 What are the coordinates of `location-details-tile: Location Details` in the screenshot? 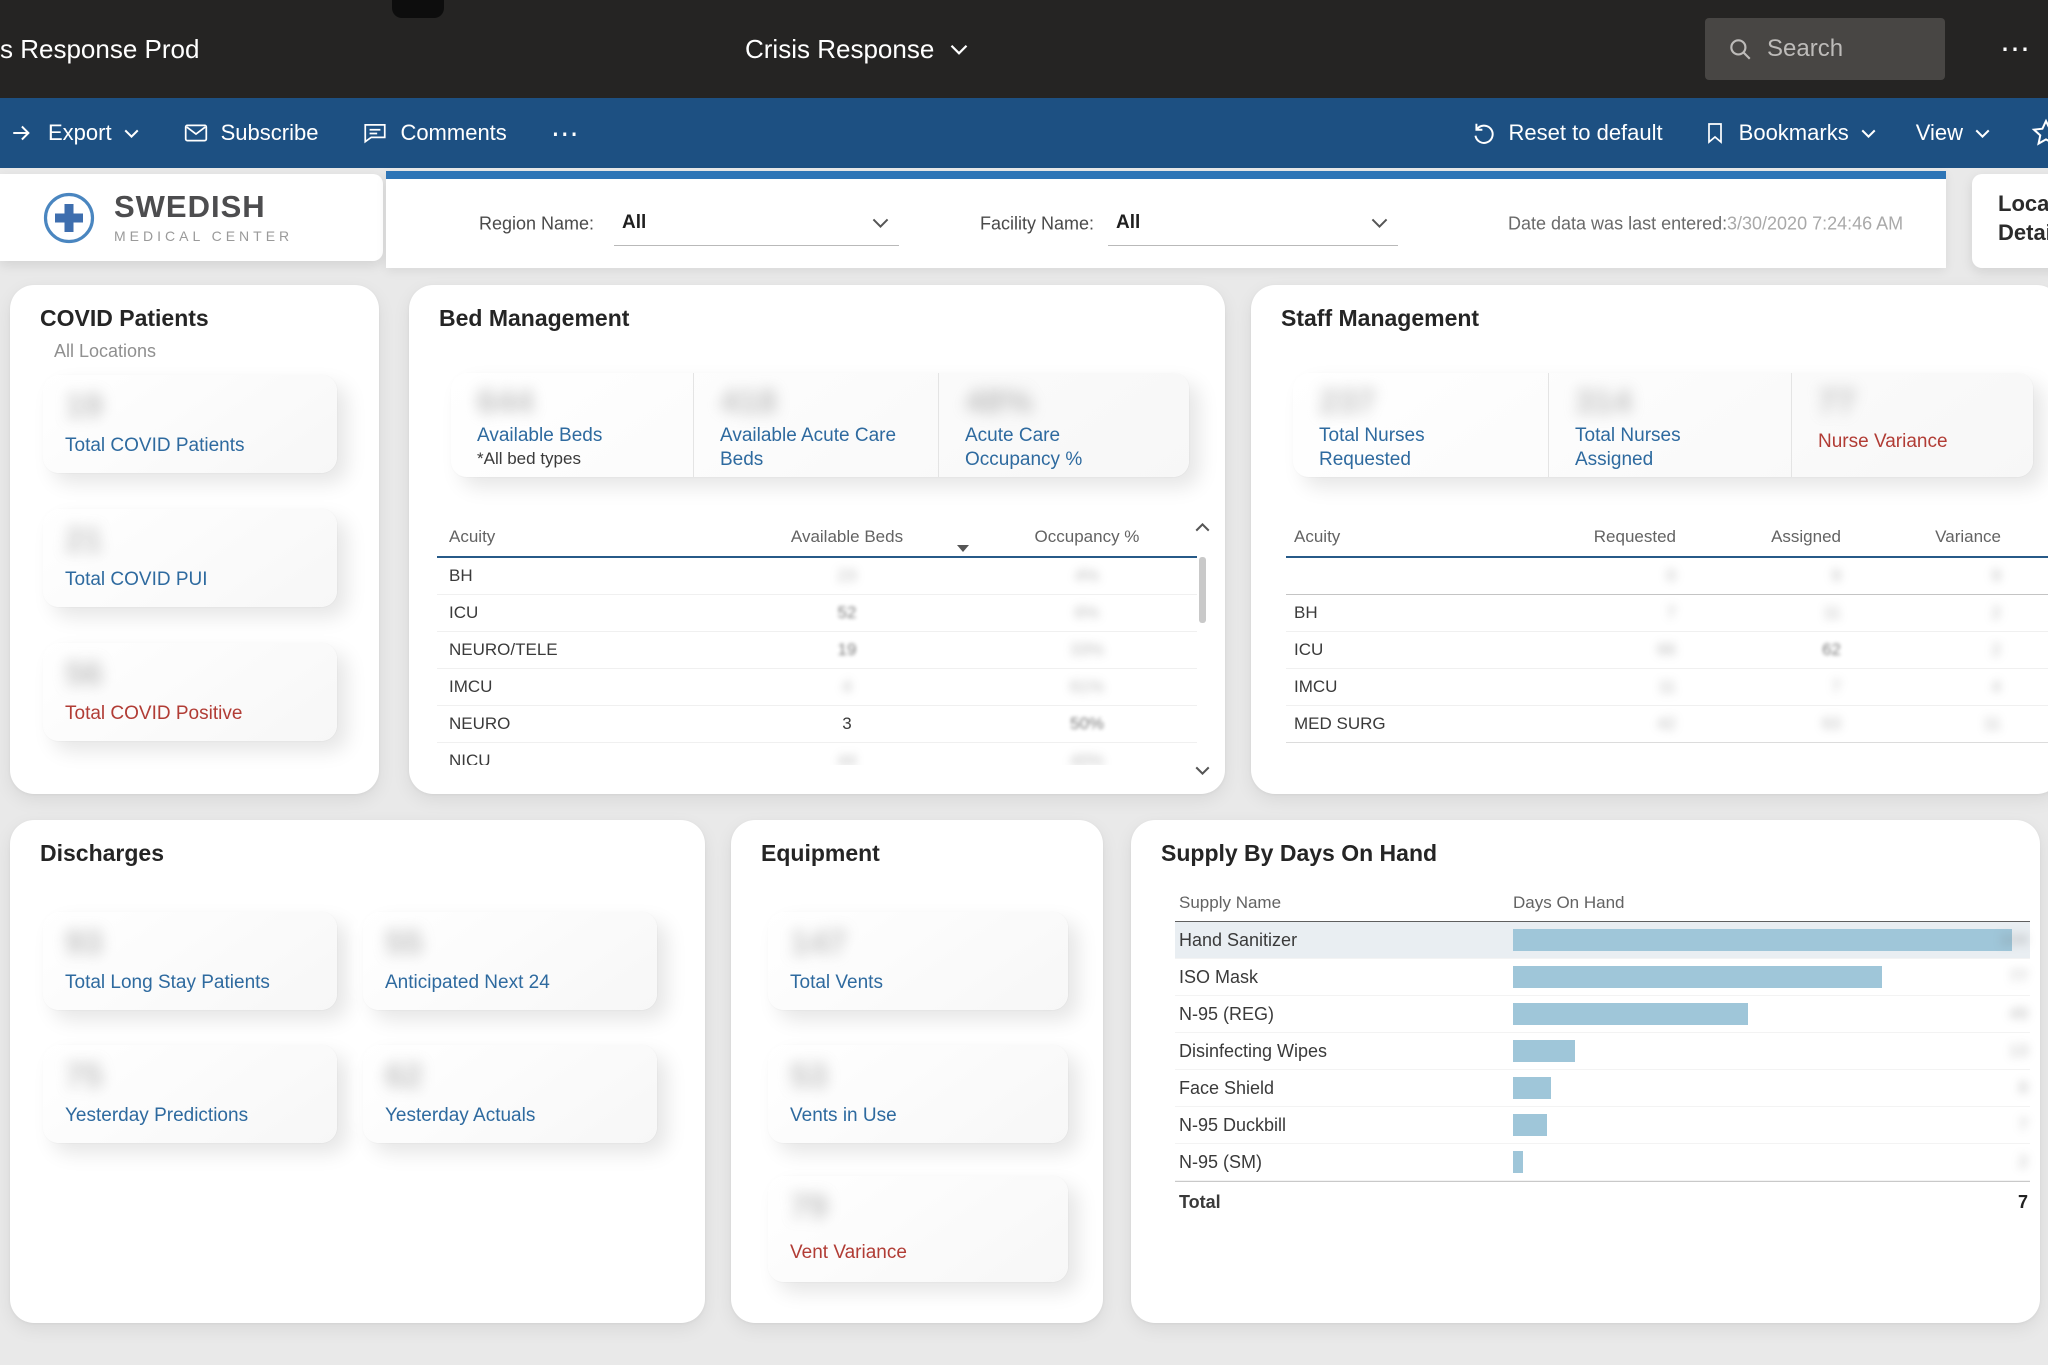 It's located at (2010, 221).